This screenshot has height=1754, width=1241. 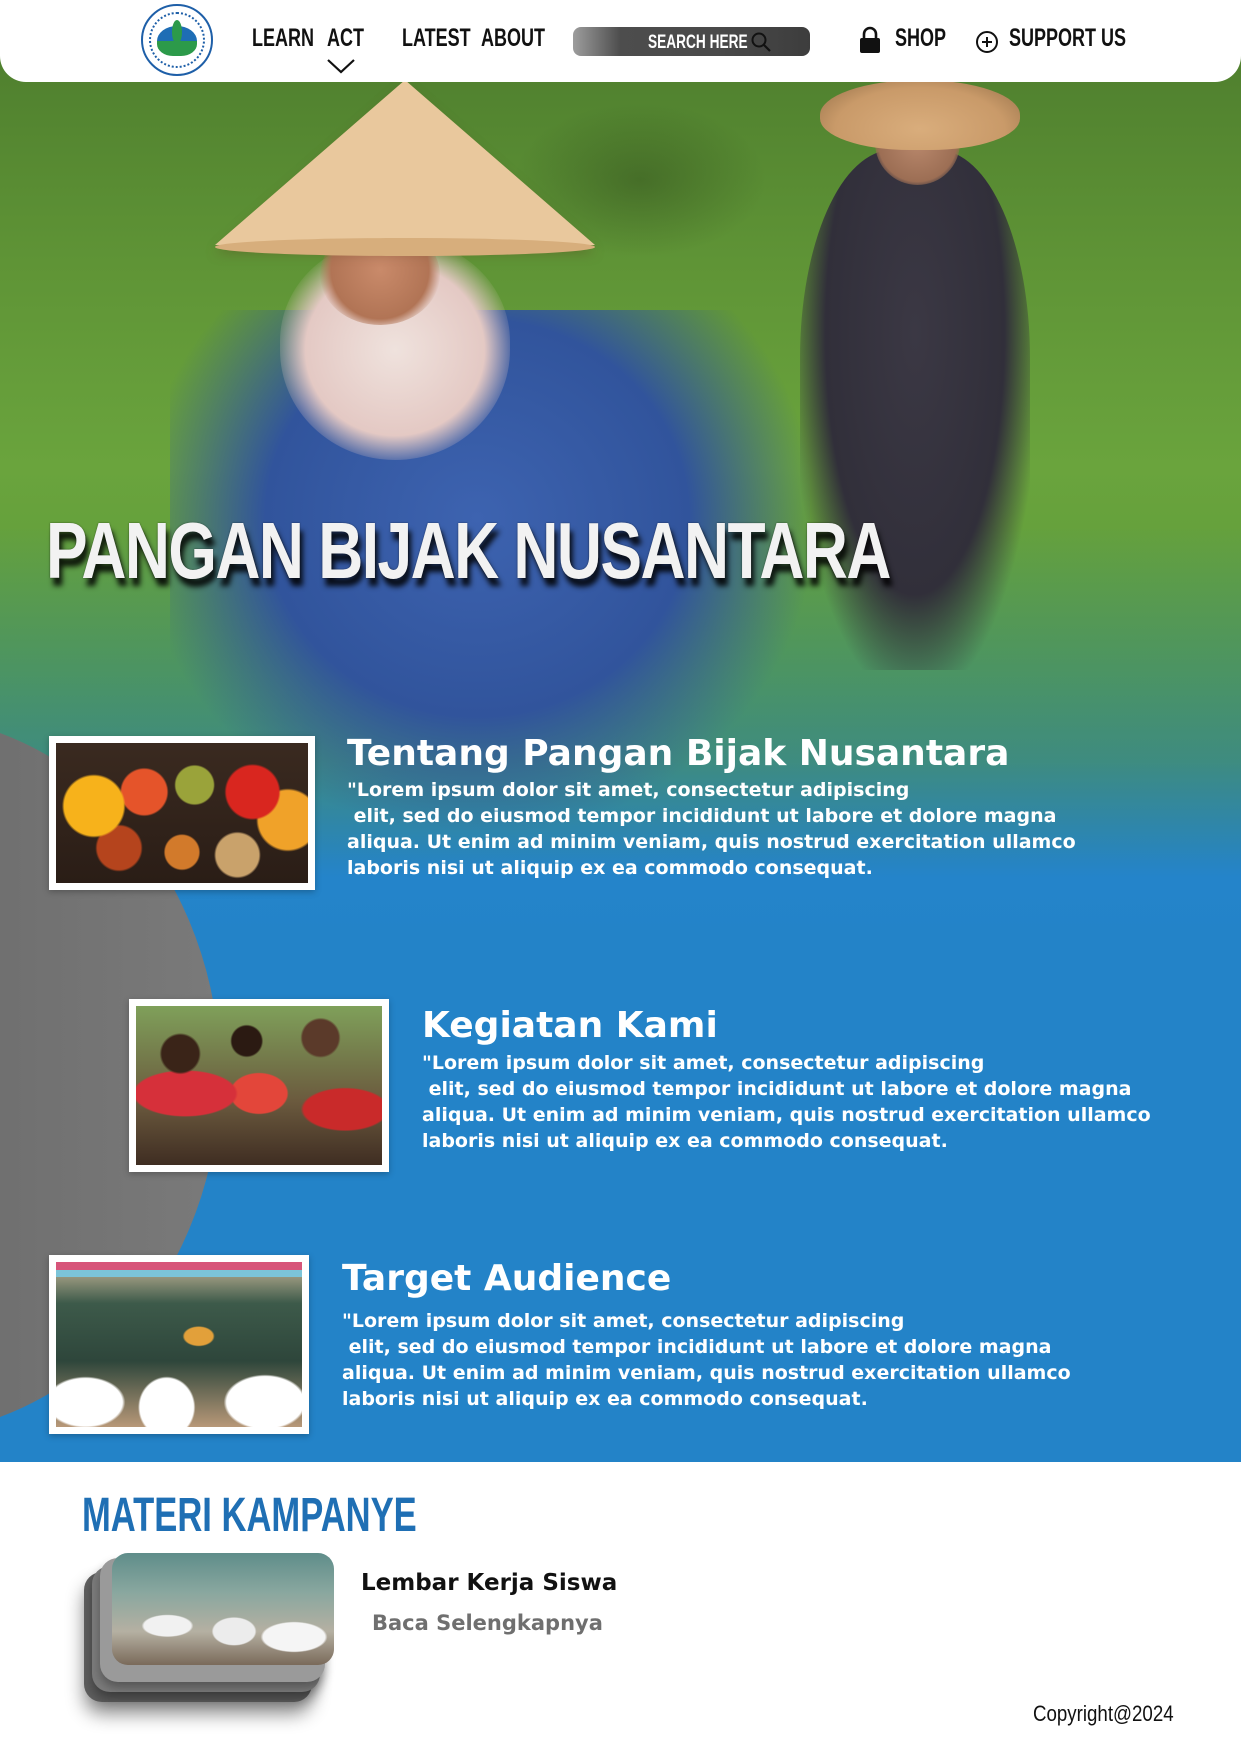 I want to click on nav-shop: SHOP, so click(x=920, y=38).